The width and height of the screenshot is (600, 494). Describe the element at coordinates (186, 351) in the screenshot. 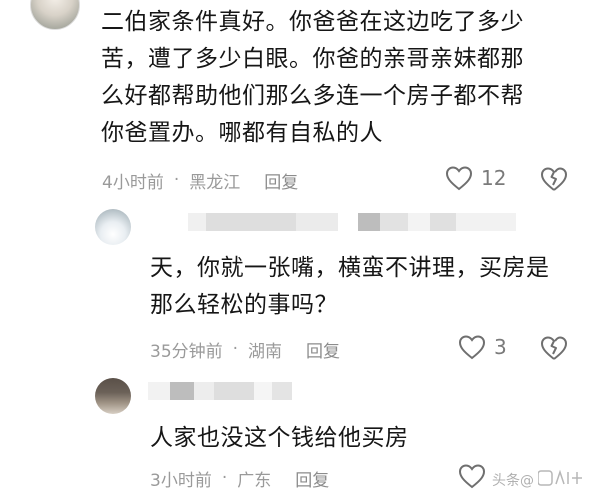

I see `reply-time: 35分钟前` at that location.